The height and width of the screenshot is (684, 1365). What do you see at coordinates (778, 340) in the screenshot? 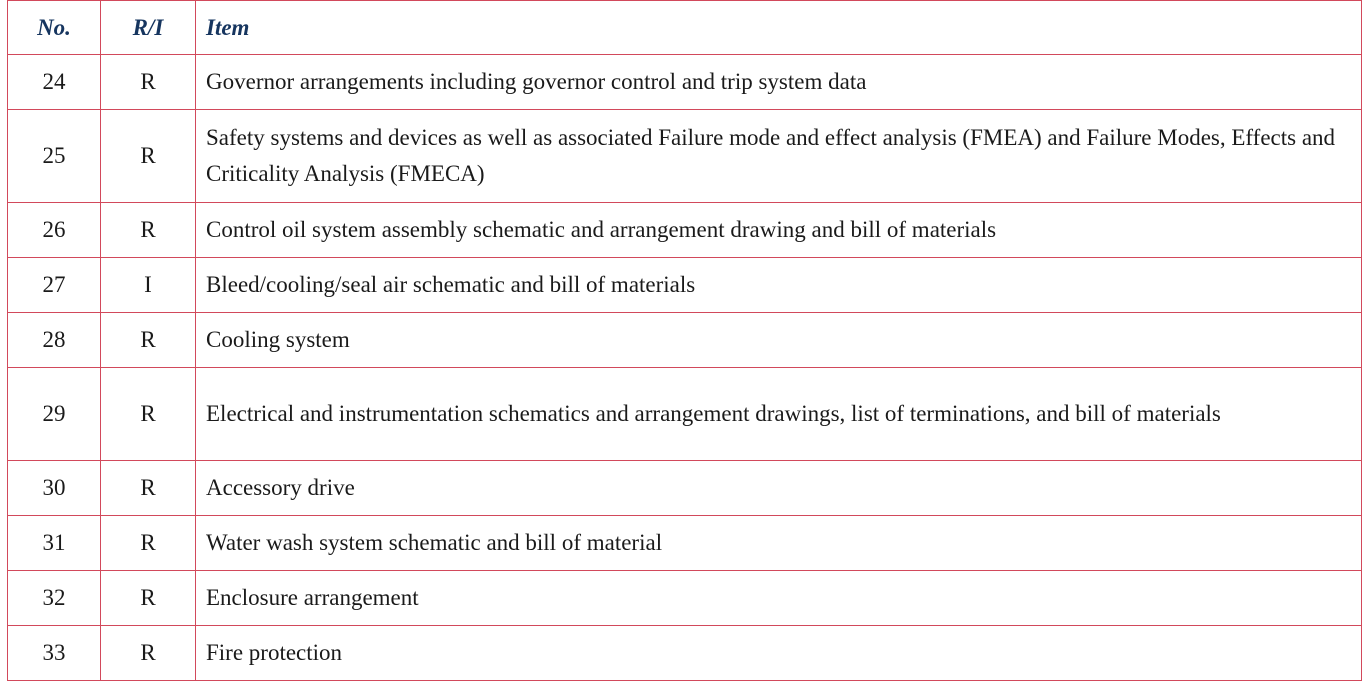
I see `row-item: Cooling system` at bounding box center [778, 340].